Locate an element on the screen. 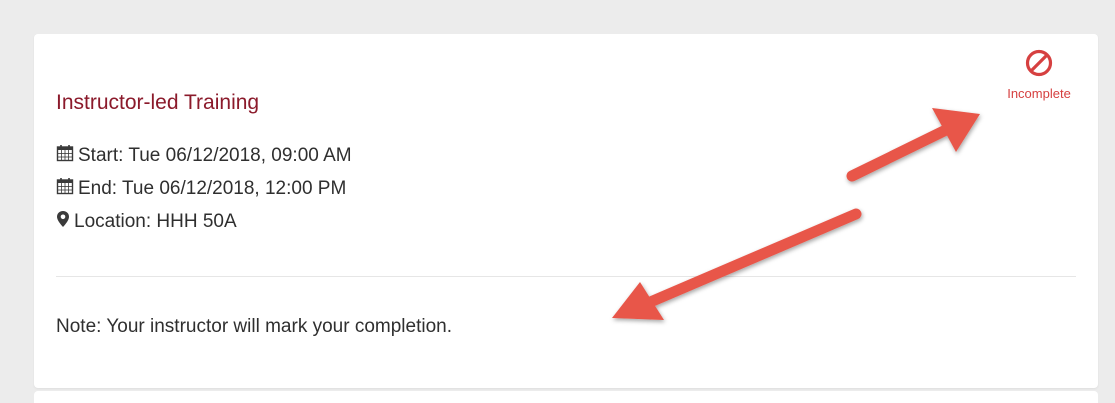 This screenshot has width=1115, height=403. location: Location: HHH 50A is located at coordinates (146, 222).